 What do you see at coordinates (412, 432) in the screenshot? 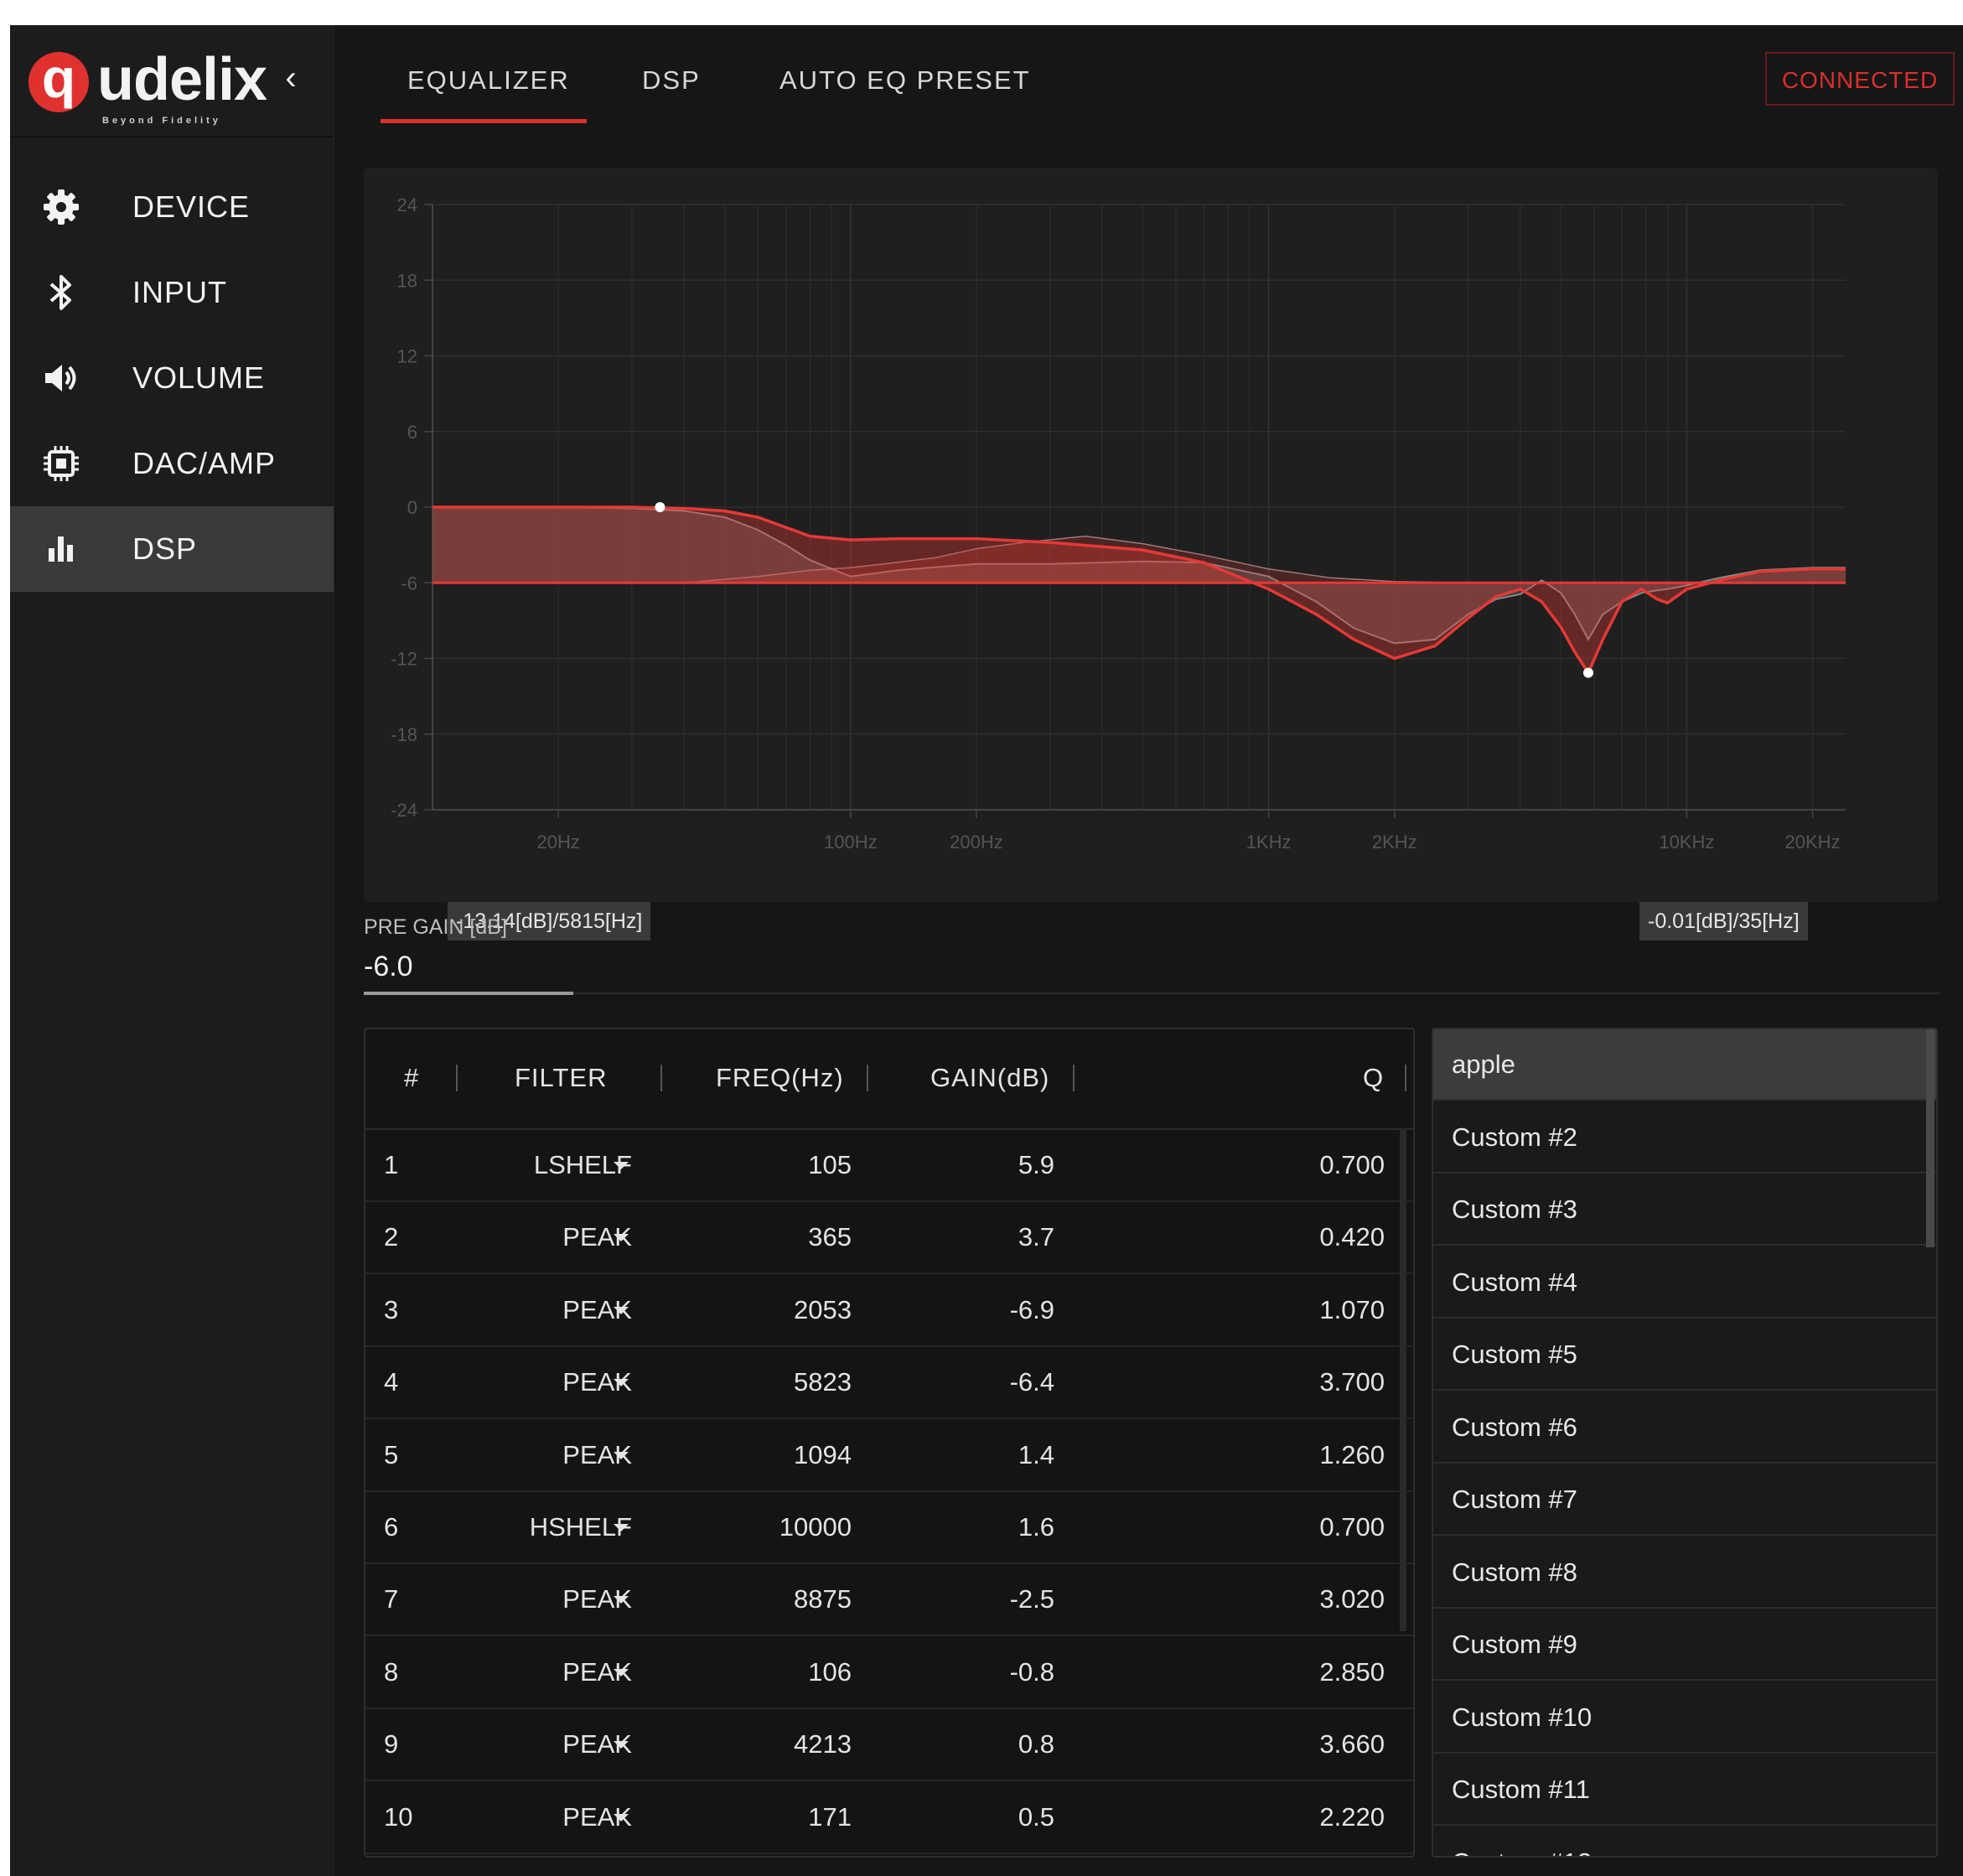
I see `y-tick-label: 6` at bounding box center [412, 432].